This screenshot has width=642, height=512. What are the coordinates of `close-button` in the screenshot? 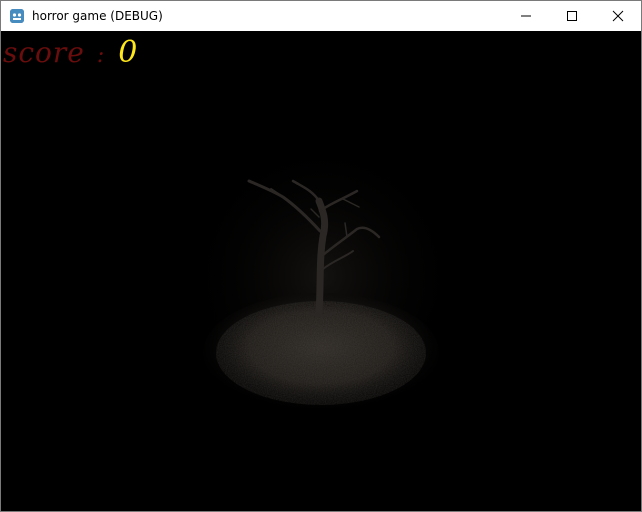 It's located at (618, 16).